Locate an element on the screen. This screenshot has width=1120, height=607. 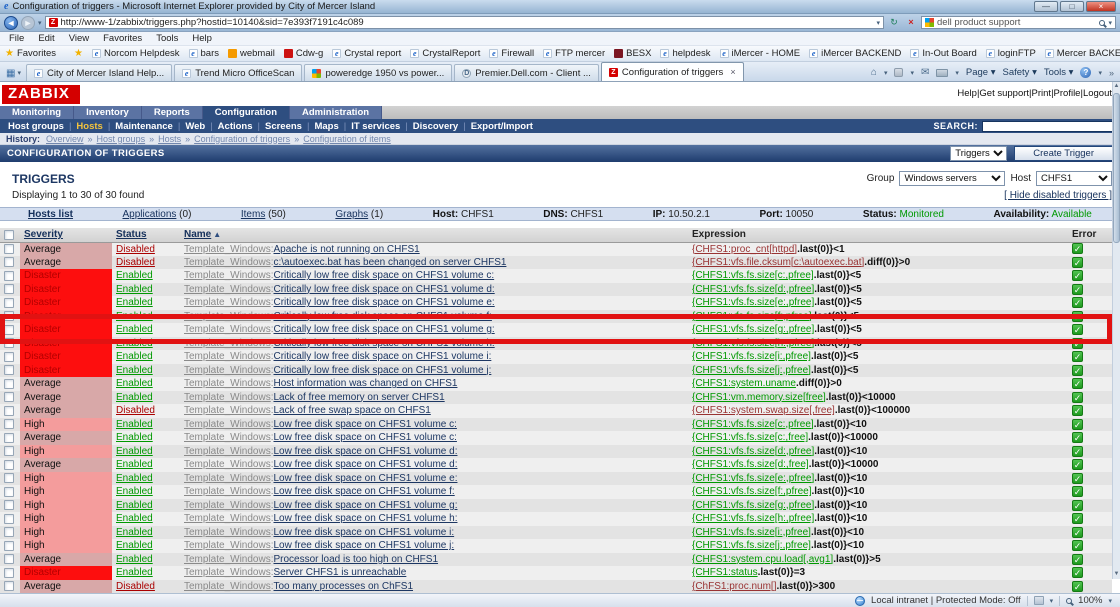
favorite-norcom-helpdesk: e Norcom Helpdesk is located at coordinates (136, 53).